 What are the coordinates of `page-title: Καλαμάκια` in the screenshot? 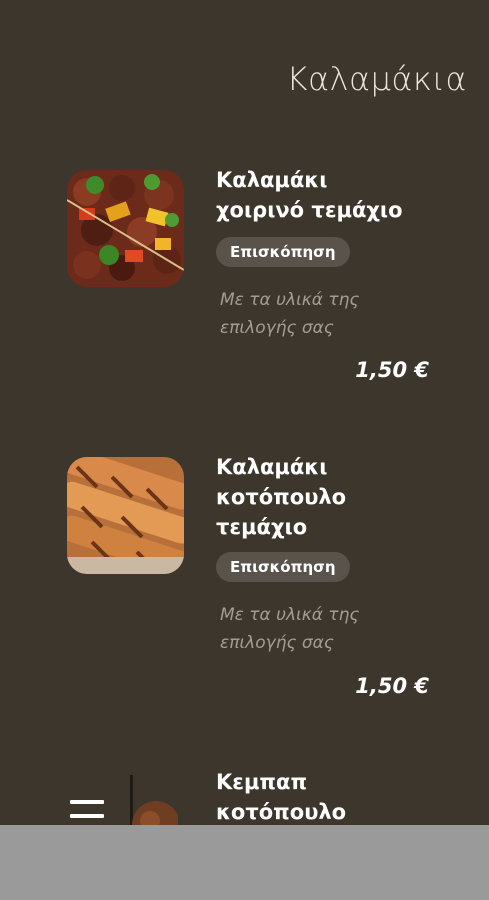 It's located at (376, 79).